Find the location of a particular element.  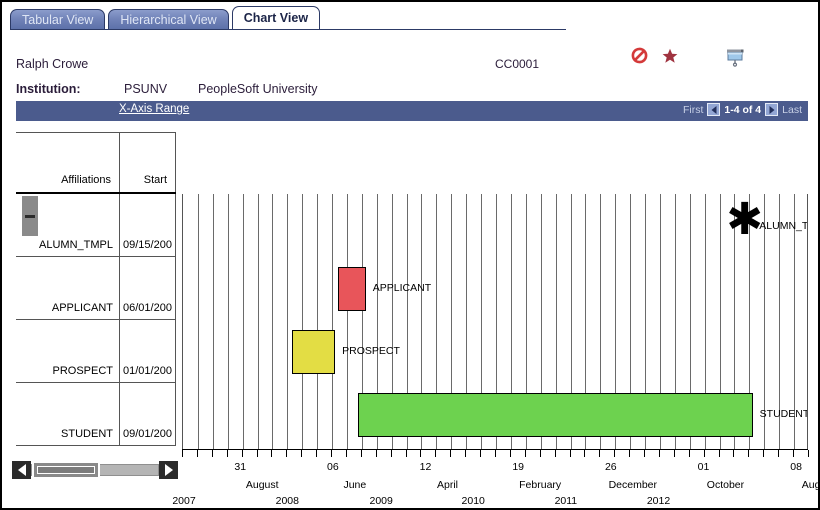

axis-month-label: June is located at coordinates (355, 485).